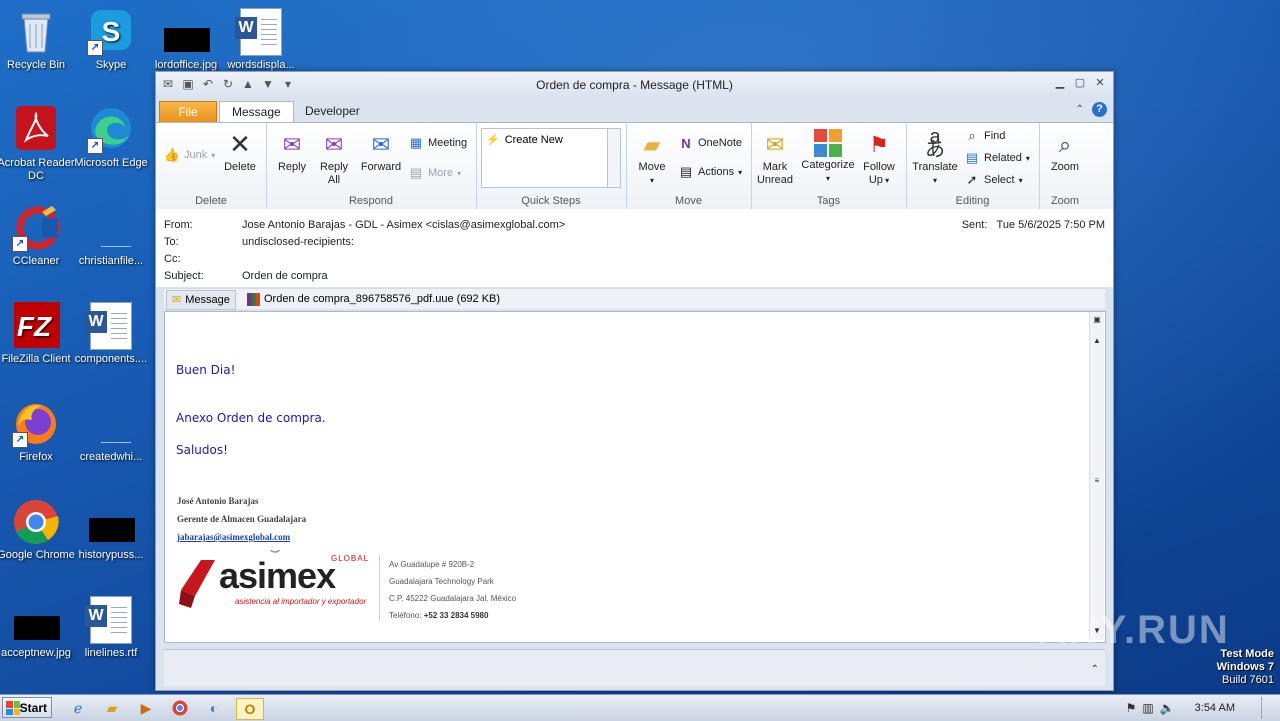 Image resolution: width=1280 pixels, height=721 pixels. What do you see at coordinates (1095, 669) in the screenshot?
I see `expand-people-pane-icon: ⌃` at bounding box center [1095, 669].